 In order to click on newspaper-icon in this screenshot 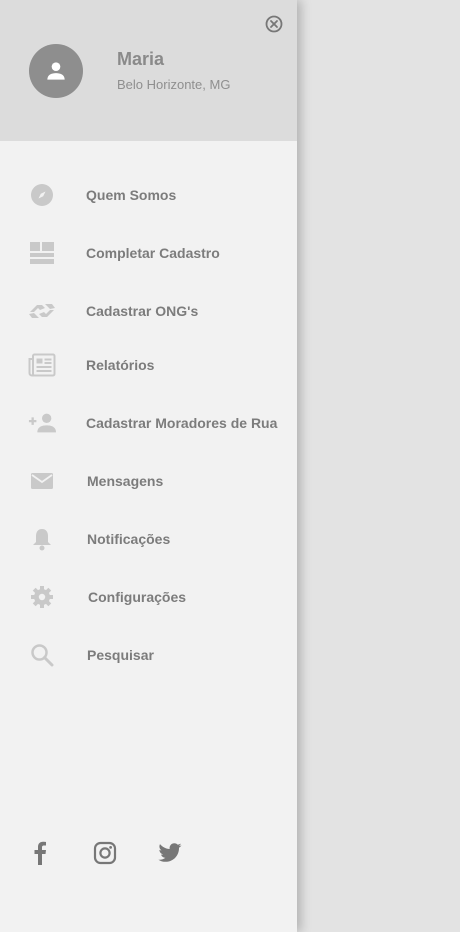, I will do `click(42, 365)`.